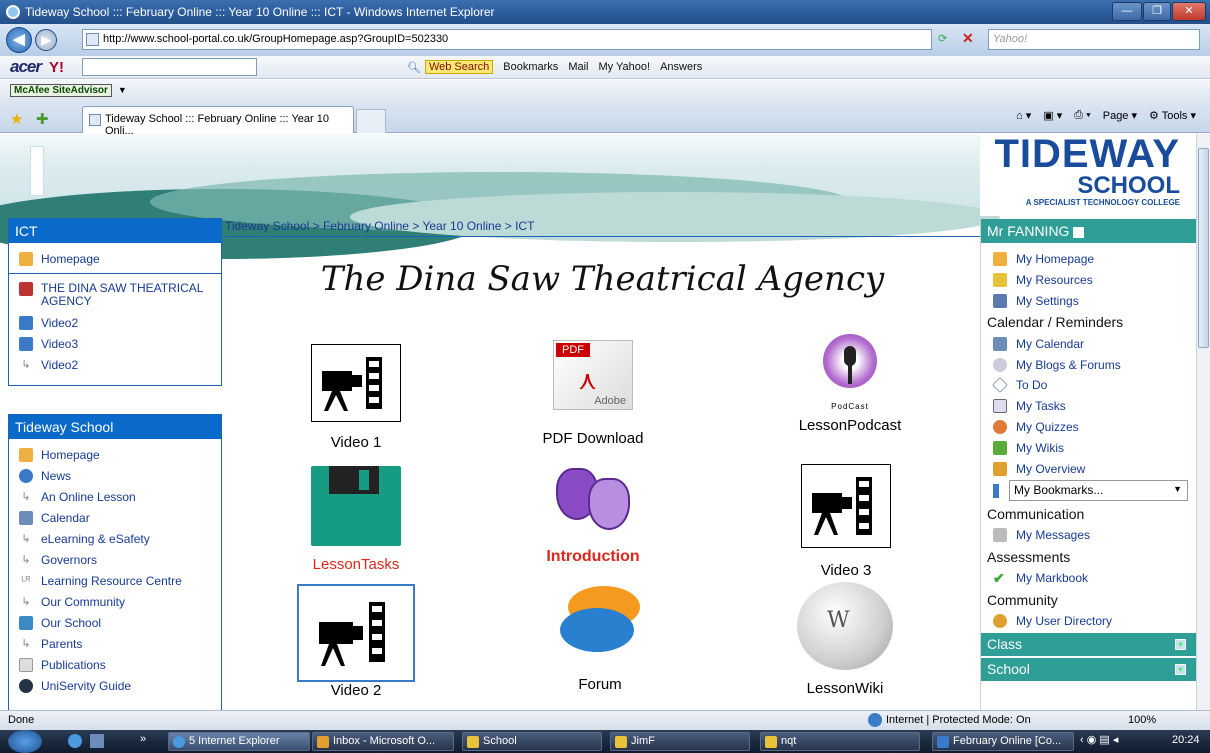 This screenshot has width=1210, height=753. Describe the element at coordinates (1088, 364) in the screenshot. I see `link-my-blogs: My Blogs & Forums` at that location.